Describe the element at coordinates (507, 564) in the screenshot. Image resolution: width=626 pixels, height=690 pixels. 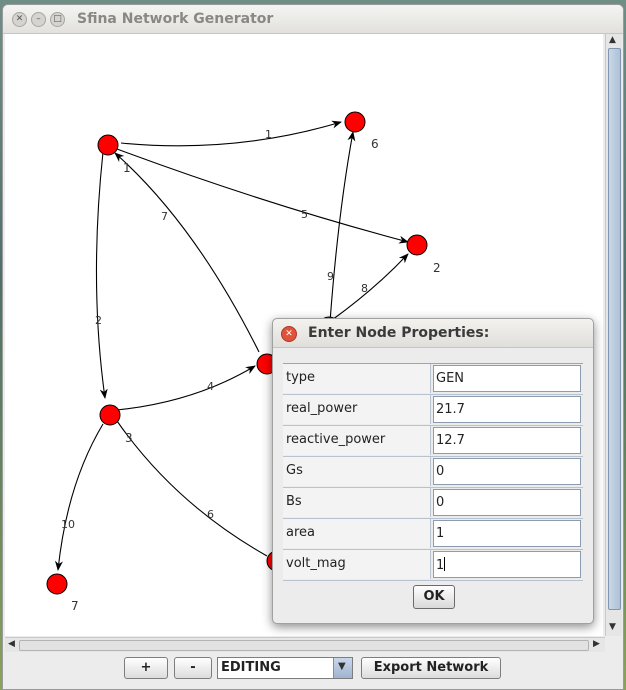
I see `volt-mag-field: 1` at that location.